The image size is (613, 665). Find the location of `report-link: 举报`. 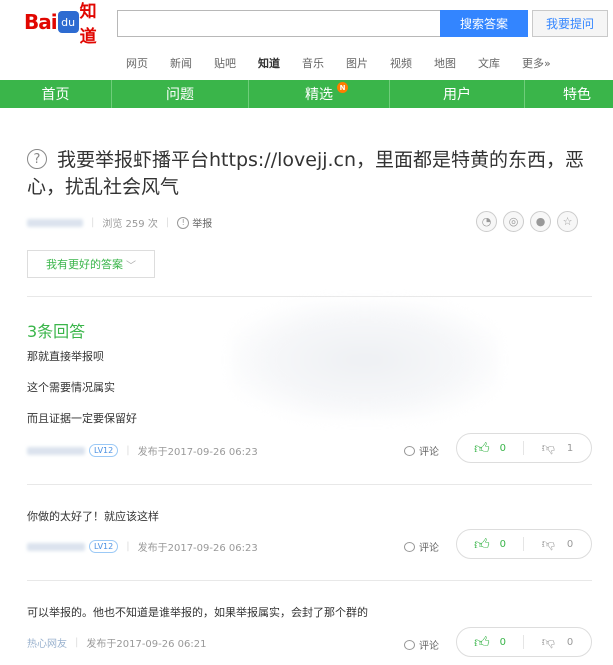

report-link: 举报 is located at coordinates (202, 222).